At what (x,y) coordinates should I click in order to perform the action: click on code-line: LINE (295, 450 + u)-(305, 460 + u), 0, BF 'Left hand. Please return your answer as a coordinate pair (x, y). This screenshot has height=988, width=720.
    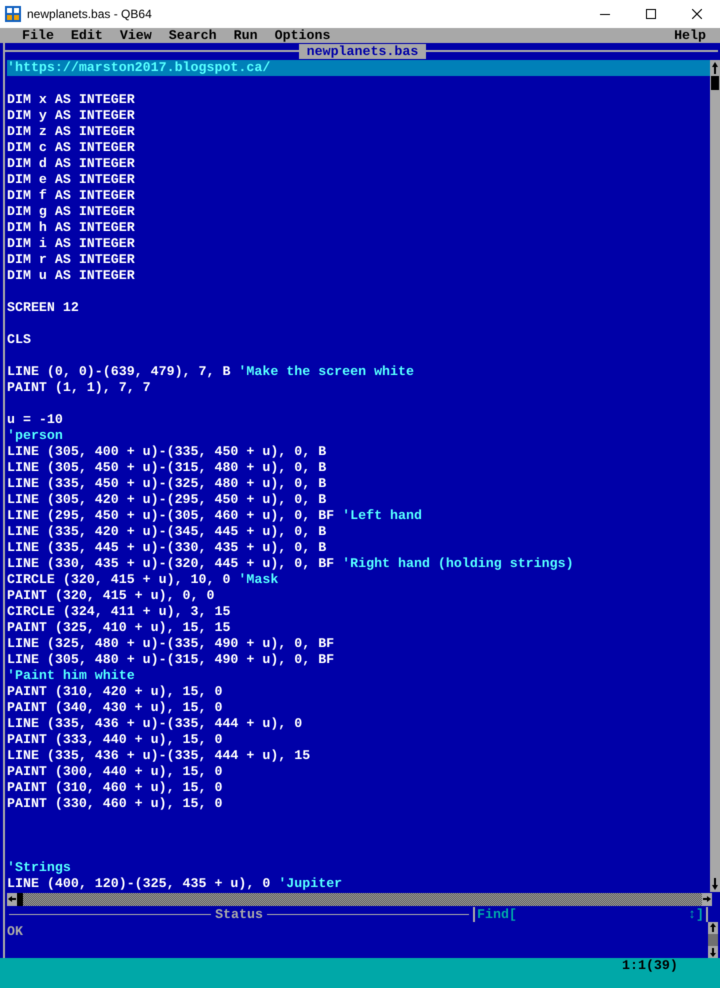
    Looking at the image, I should click on (215, 516).